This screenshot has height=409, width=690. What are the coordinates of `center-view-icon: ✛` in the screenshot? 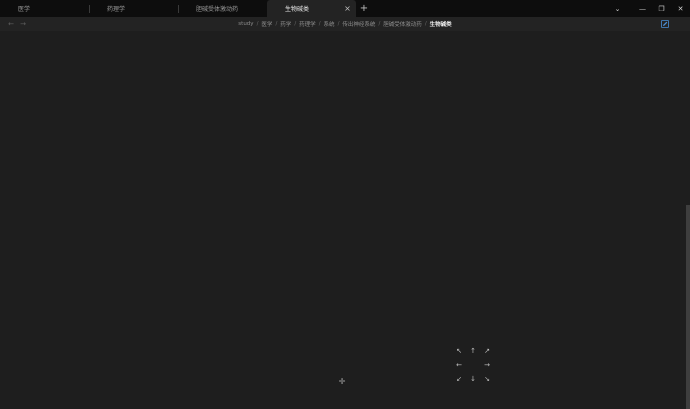 It's located at (342, 381).